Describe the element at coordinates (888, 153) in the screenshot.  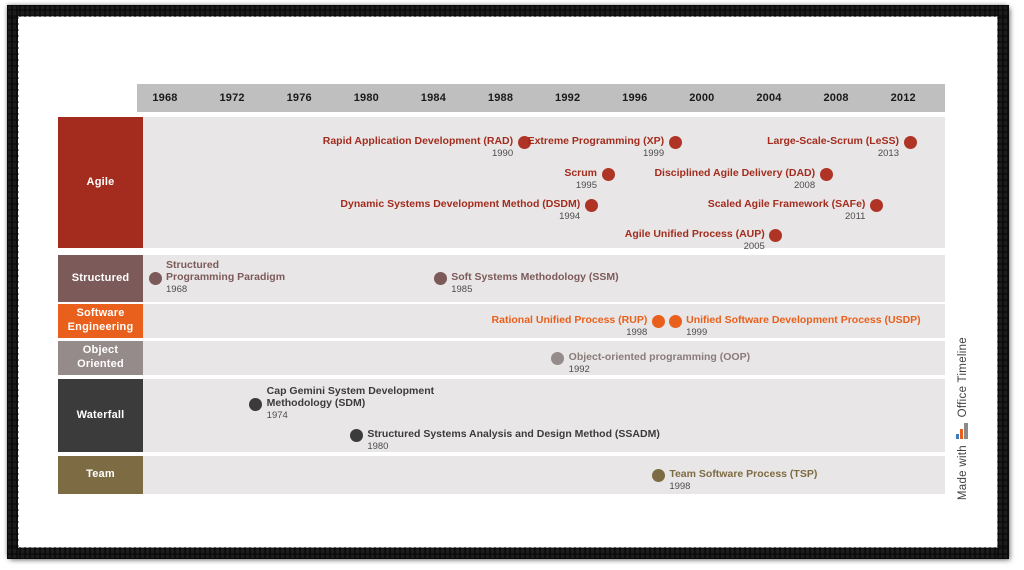
I see `milestone-year: 2013` at that location.